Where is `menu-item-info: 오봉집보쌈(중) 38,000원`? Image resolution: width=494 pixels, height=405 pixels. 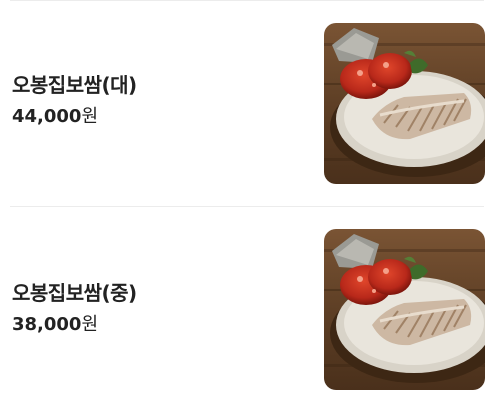 menu-item-info: 오봉집보쌈(중) 38,000원 is located at coordinates (74, 309).